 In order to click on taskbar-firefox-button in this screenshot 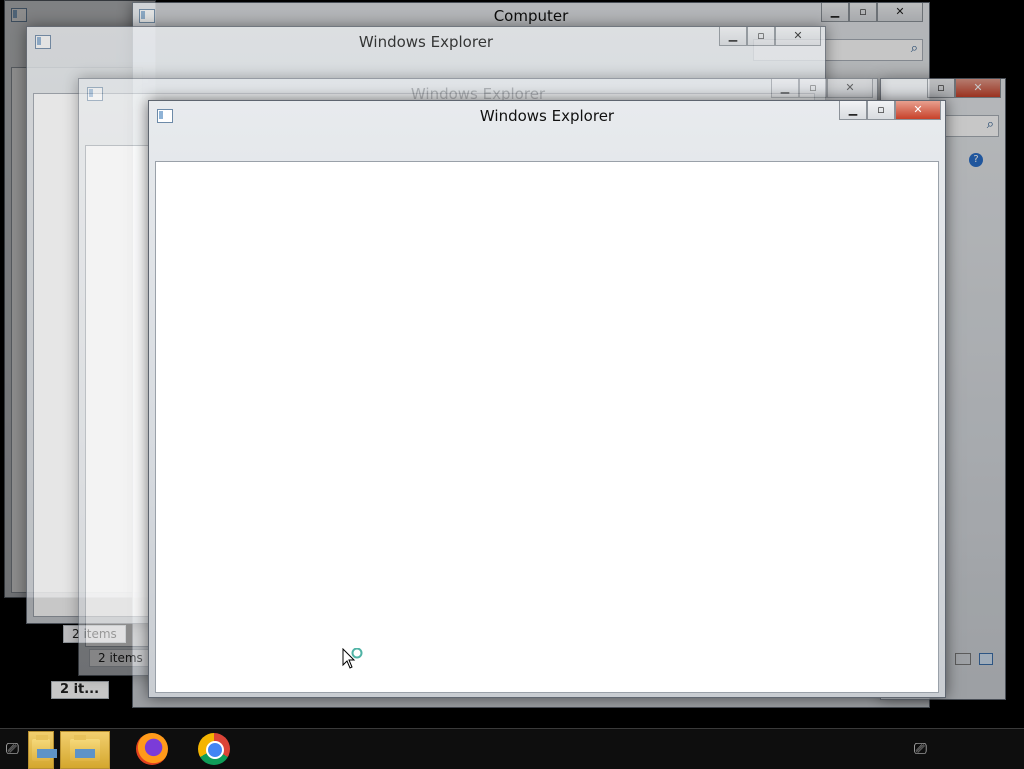, I will do `click(152, 749)`.